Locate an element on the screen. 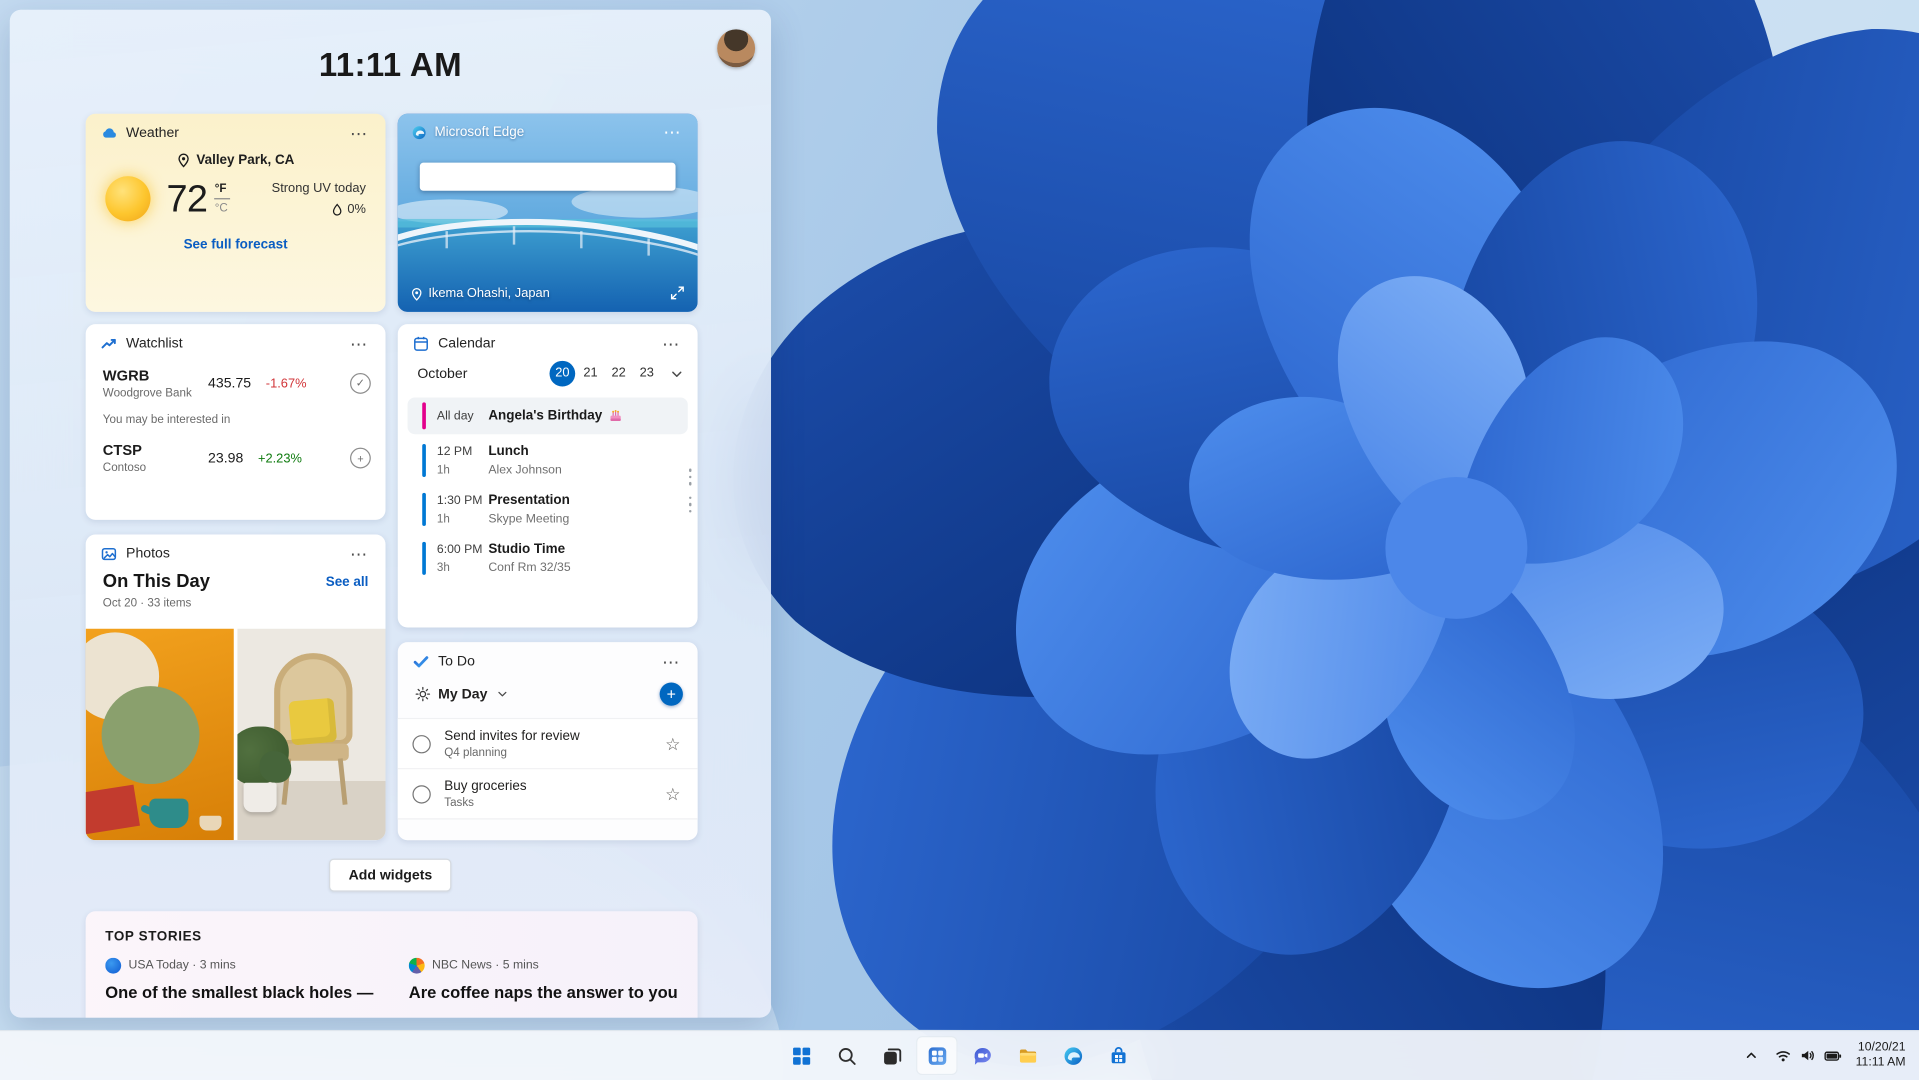 The image size is (1919, 1080). nbc-news-favicon is located at coordinates (416, 965).